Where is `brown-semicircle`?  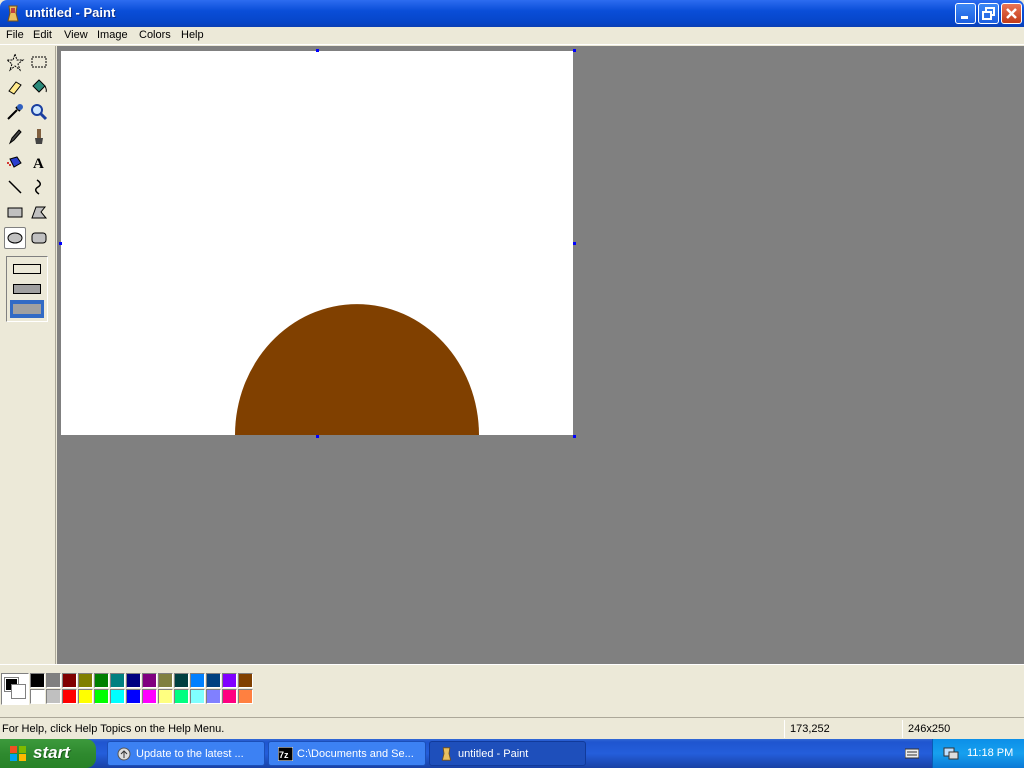
brown-semicircle is located at coordinates (357, 369).